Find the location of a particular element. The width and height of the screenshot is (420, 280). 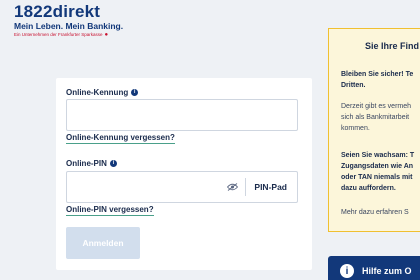

pin-pad-button: PIN-Pad is located at coordinates (271, 187).